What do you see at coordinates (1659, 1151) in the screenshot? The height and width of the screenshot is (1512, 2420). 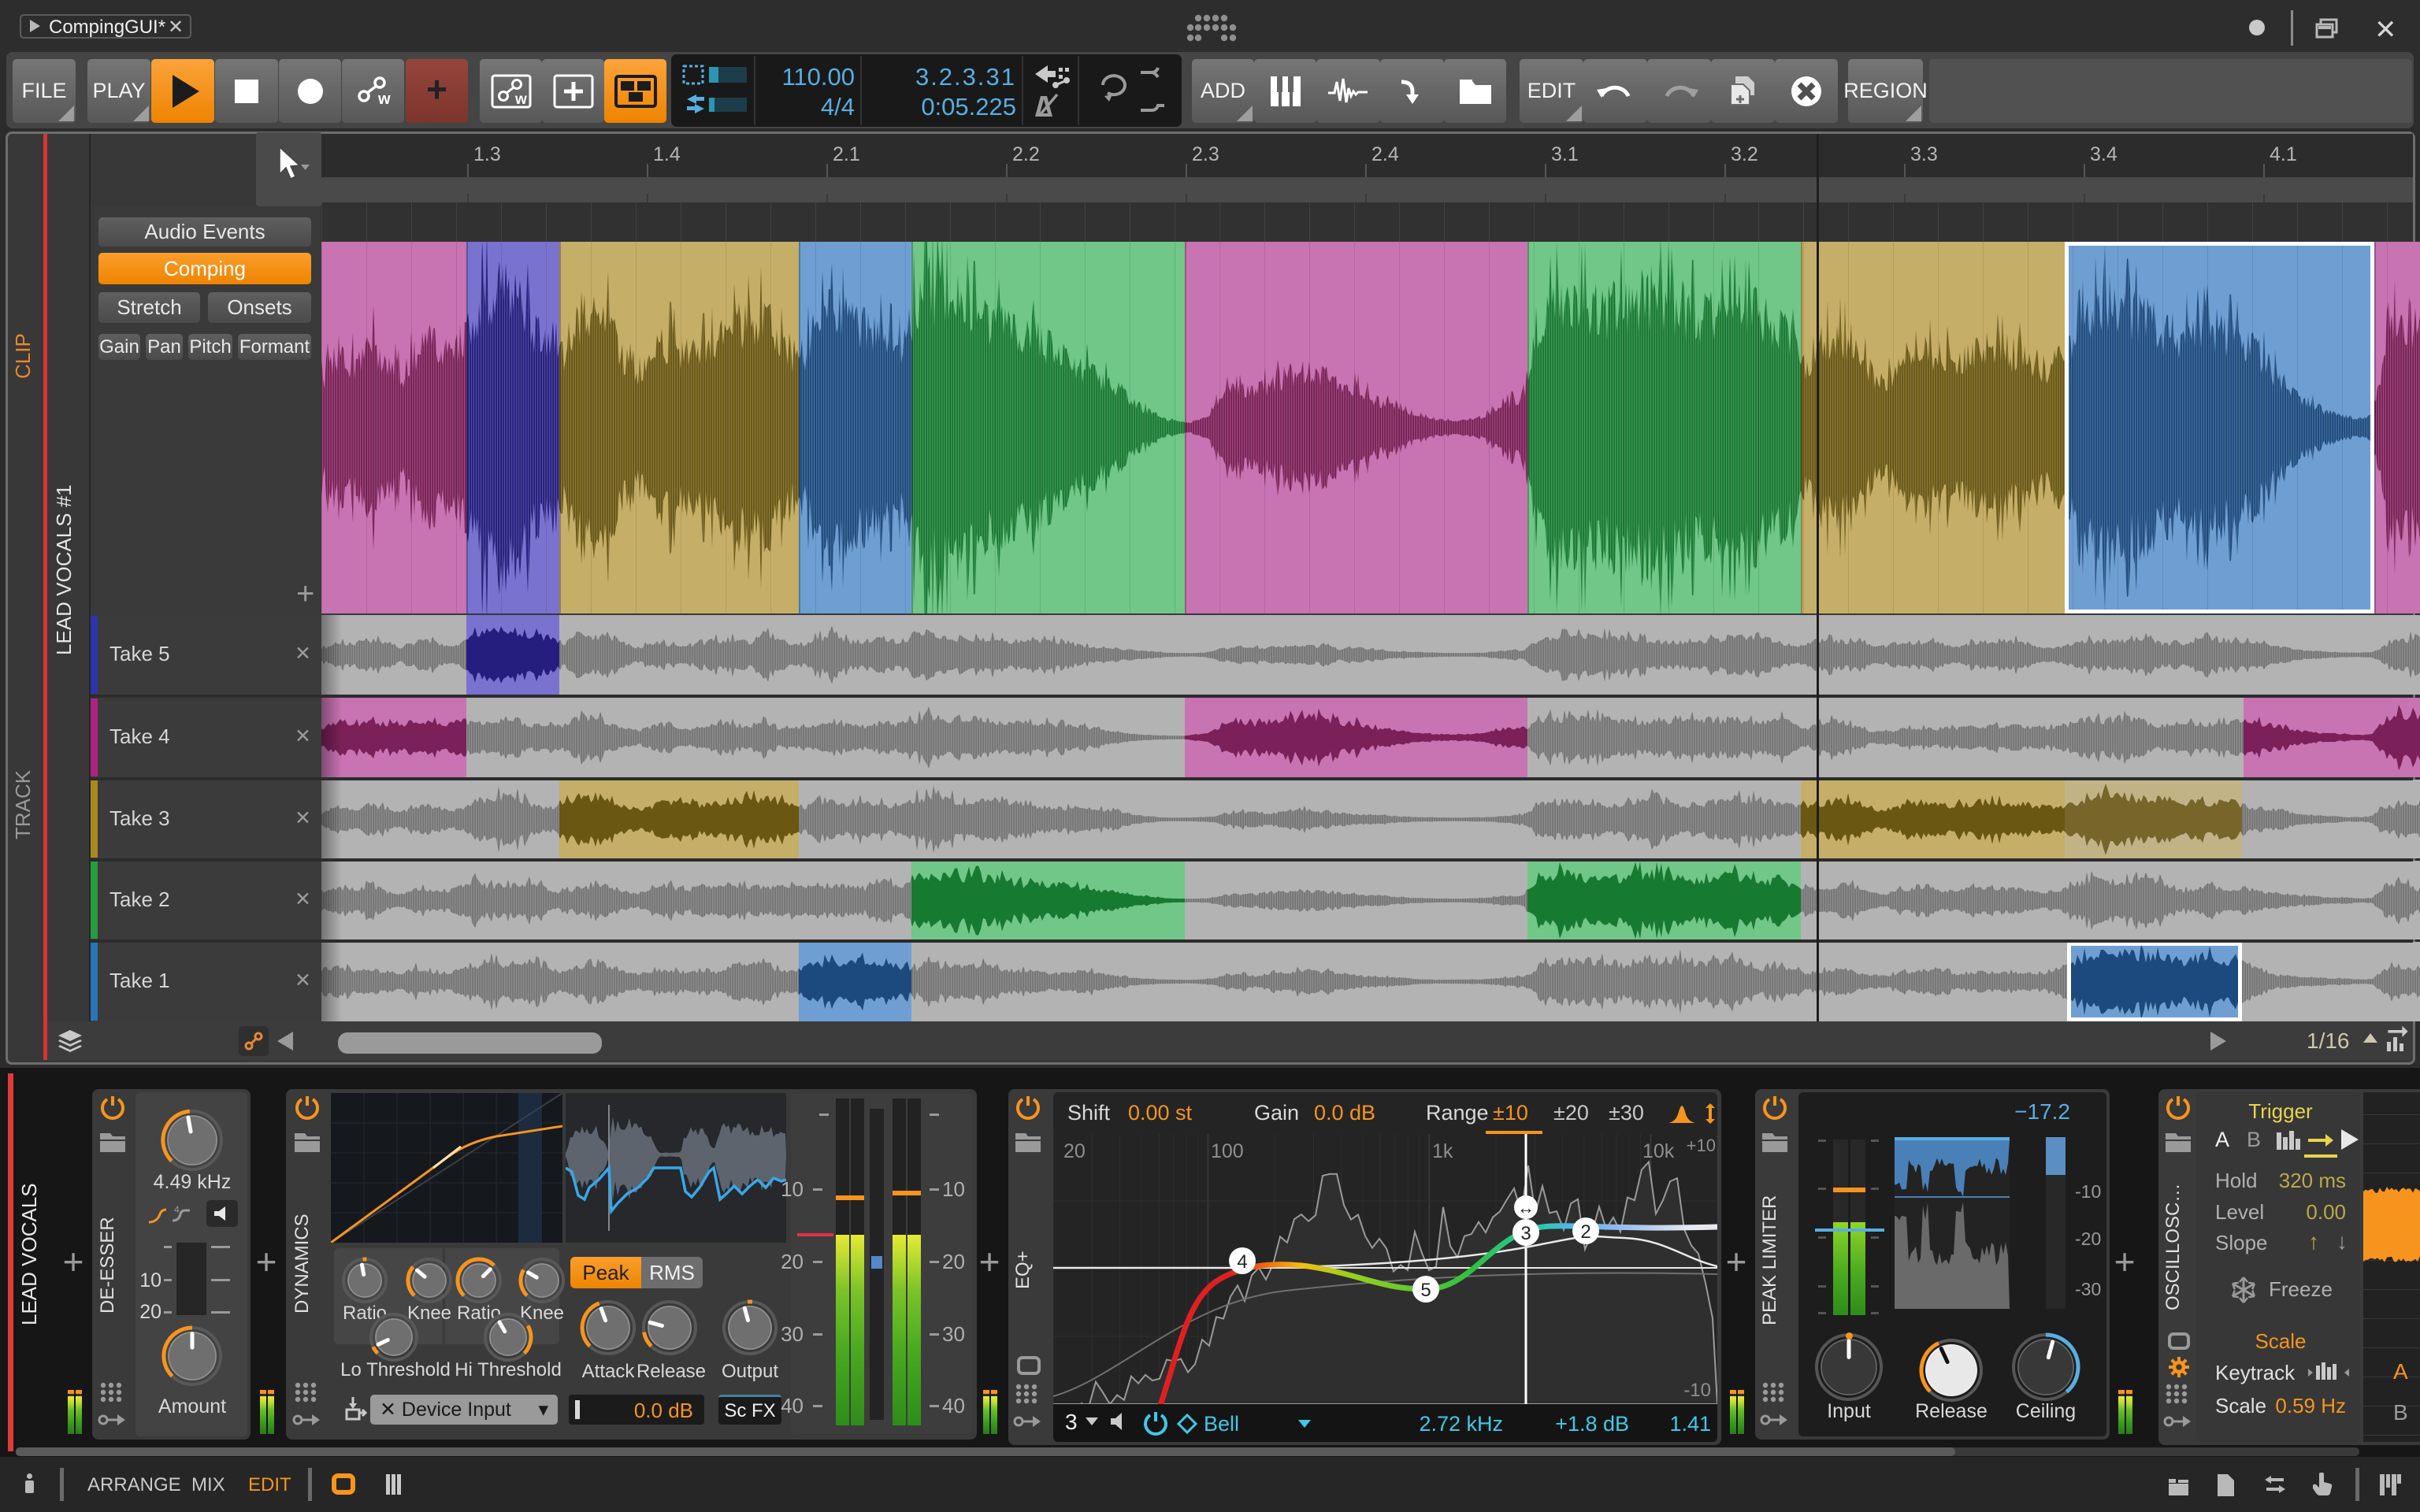 I see `svg-text: 10k` at bounding box center [1659, 1151].